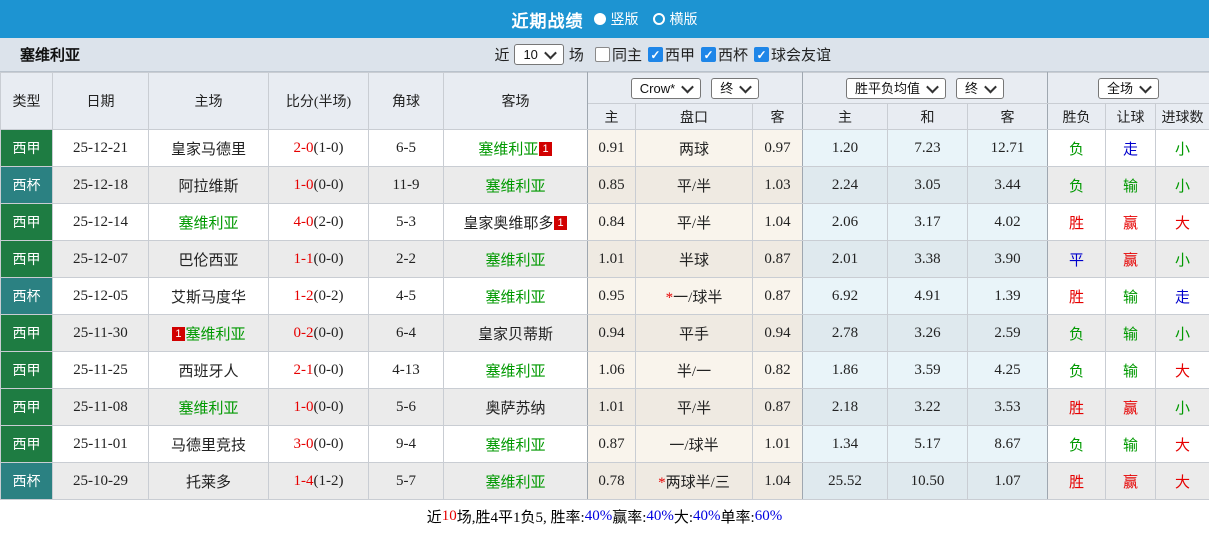 This screenshot has height=533, width=1209. Describe the element at coordinates (927, 296) in the screenshot. I see `mean-draw-odds: 4.91` at that location.